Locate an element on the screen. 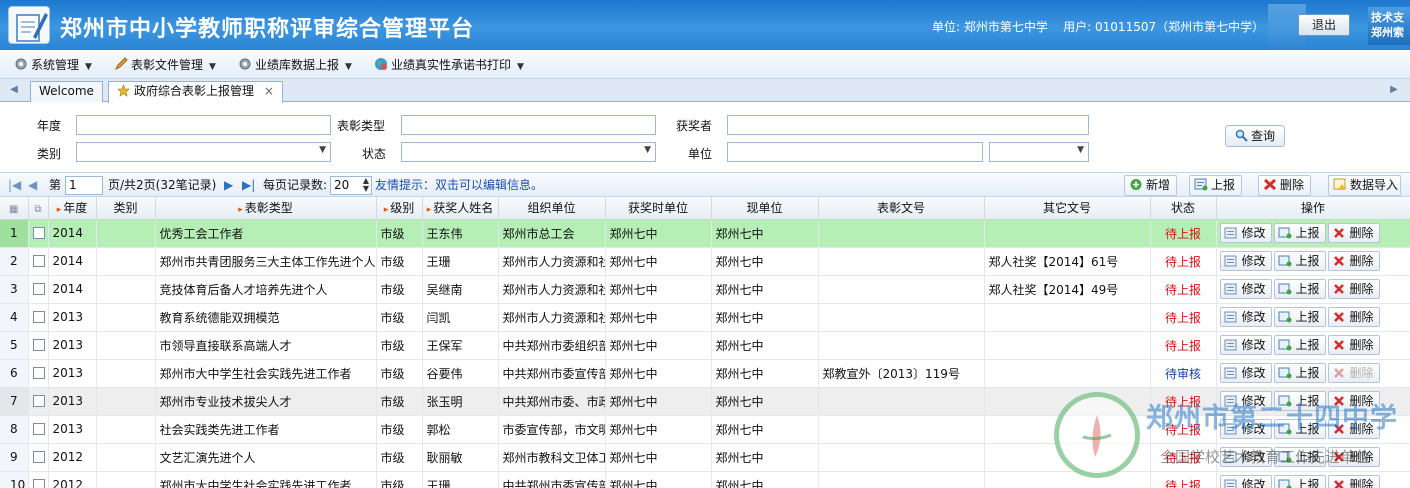 The height and width of the screenshot is (488, 1410). unit-input is located at coordinates (855, 152).